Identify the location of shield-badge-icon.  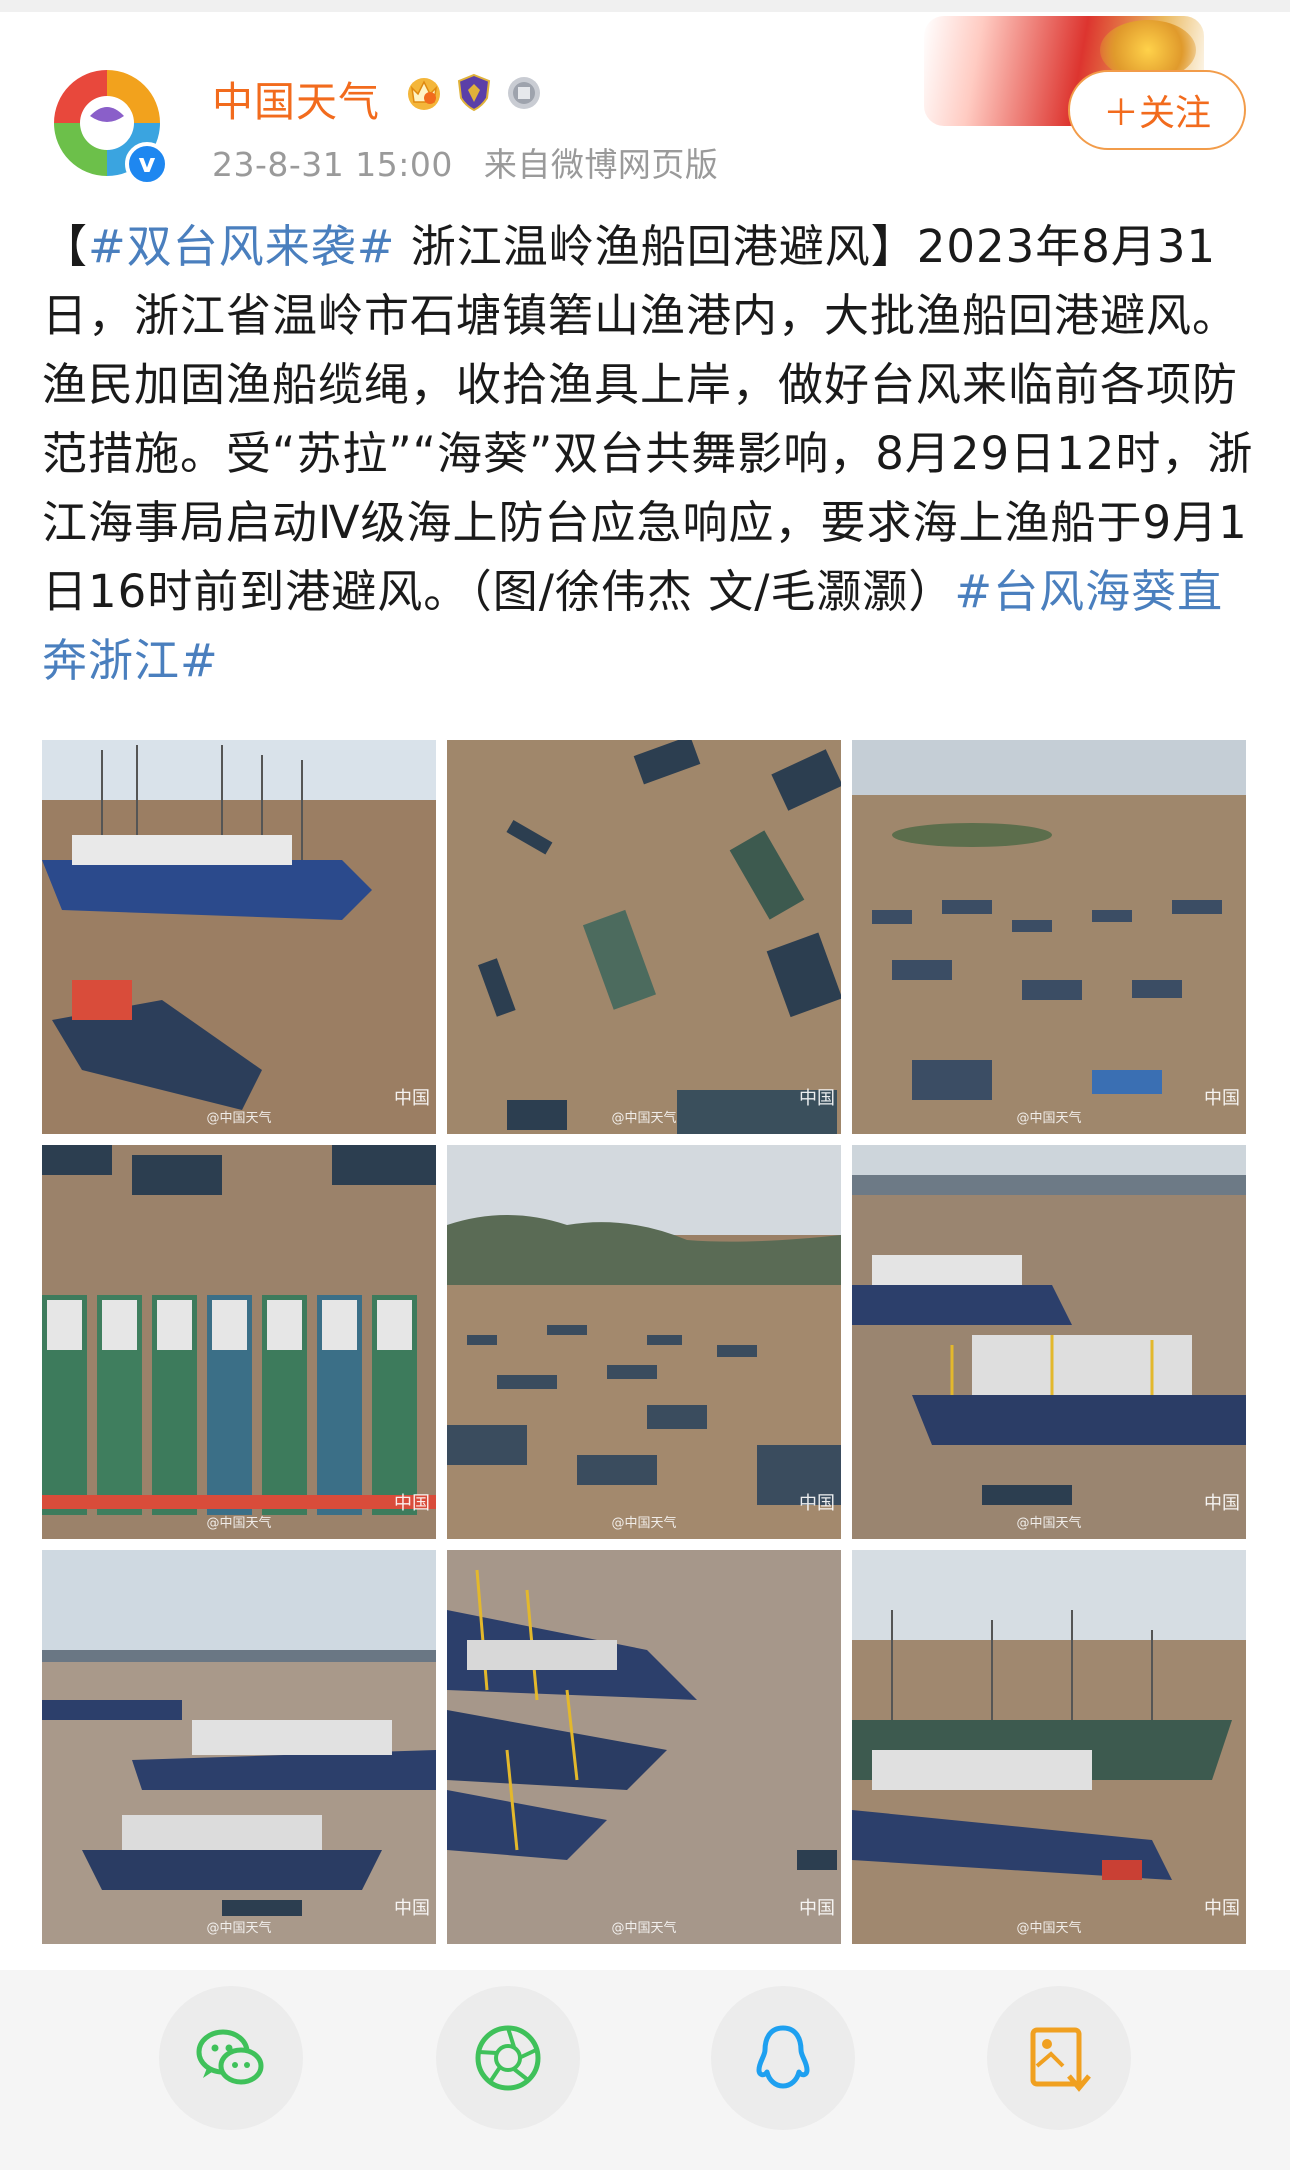
(474, 92).